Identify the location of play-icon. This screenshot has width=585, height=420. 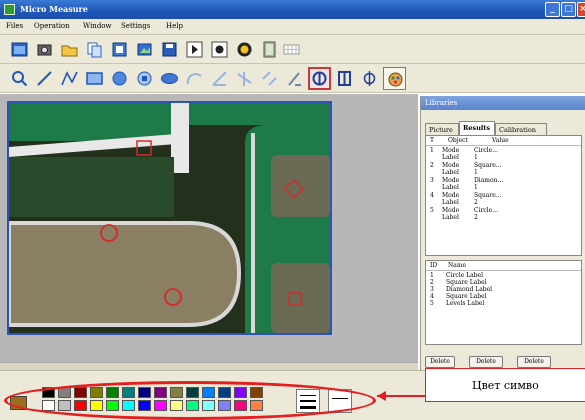
(194, 49).